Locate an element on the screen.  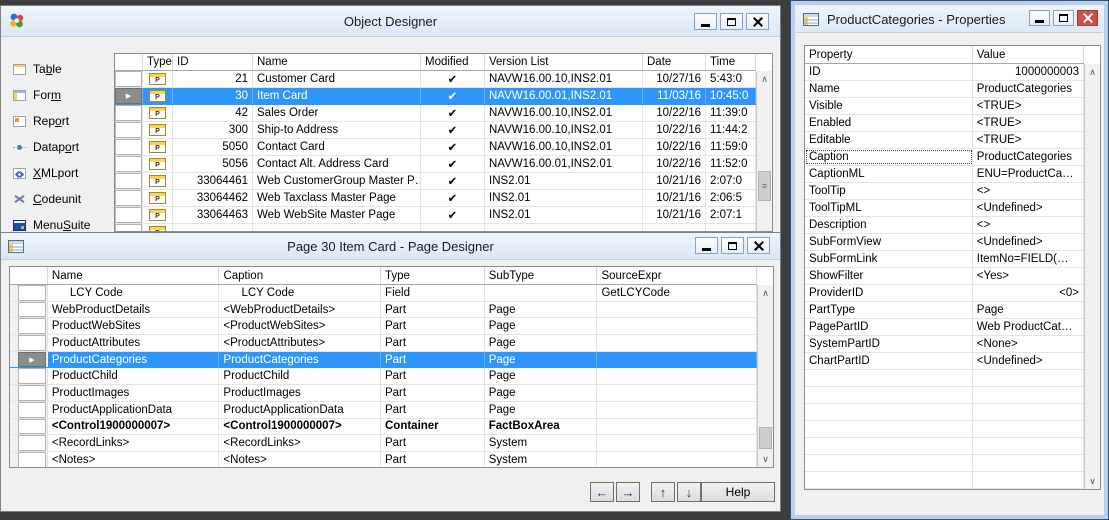
table-row: Caption ProductCategories is located at coordinates (944, 157).